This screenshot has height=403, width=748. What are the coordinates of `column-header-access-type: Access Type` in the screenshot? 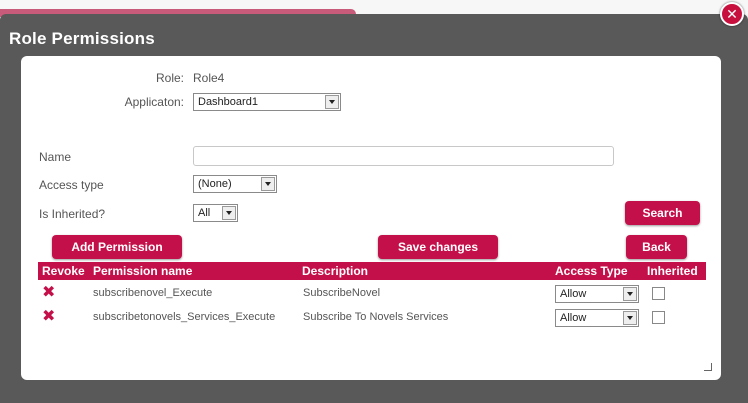 It's located at (591, 271).